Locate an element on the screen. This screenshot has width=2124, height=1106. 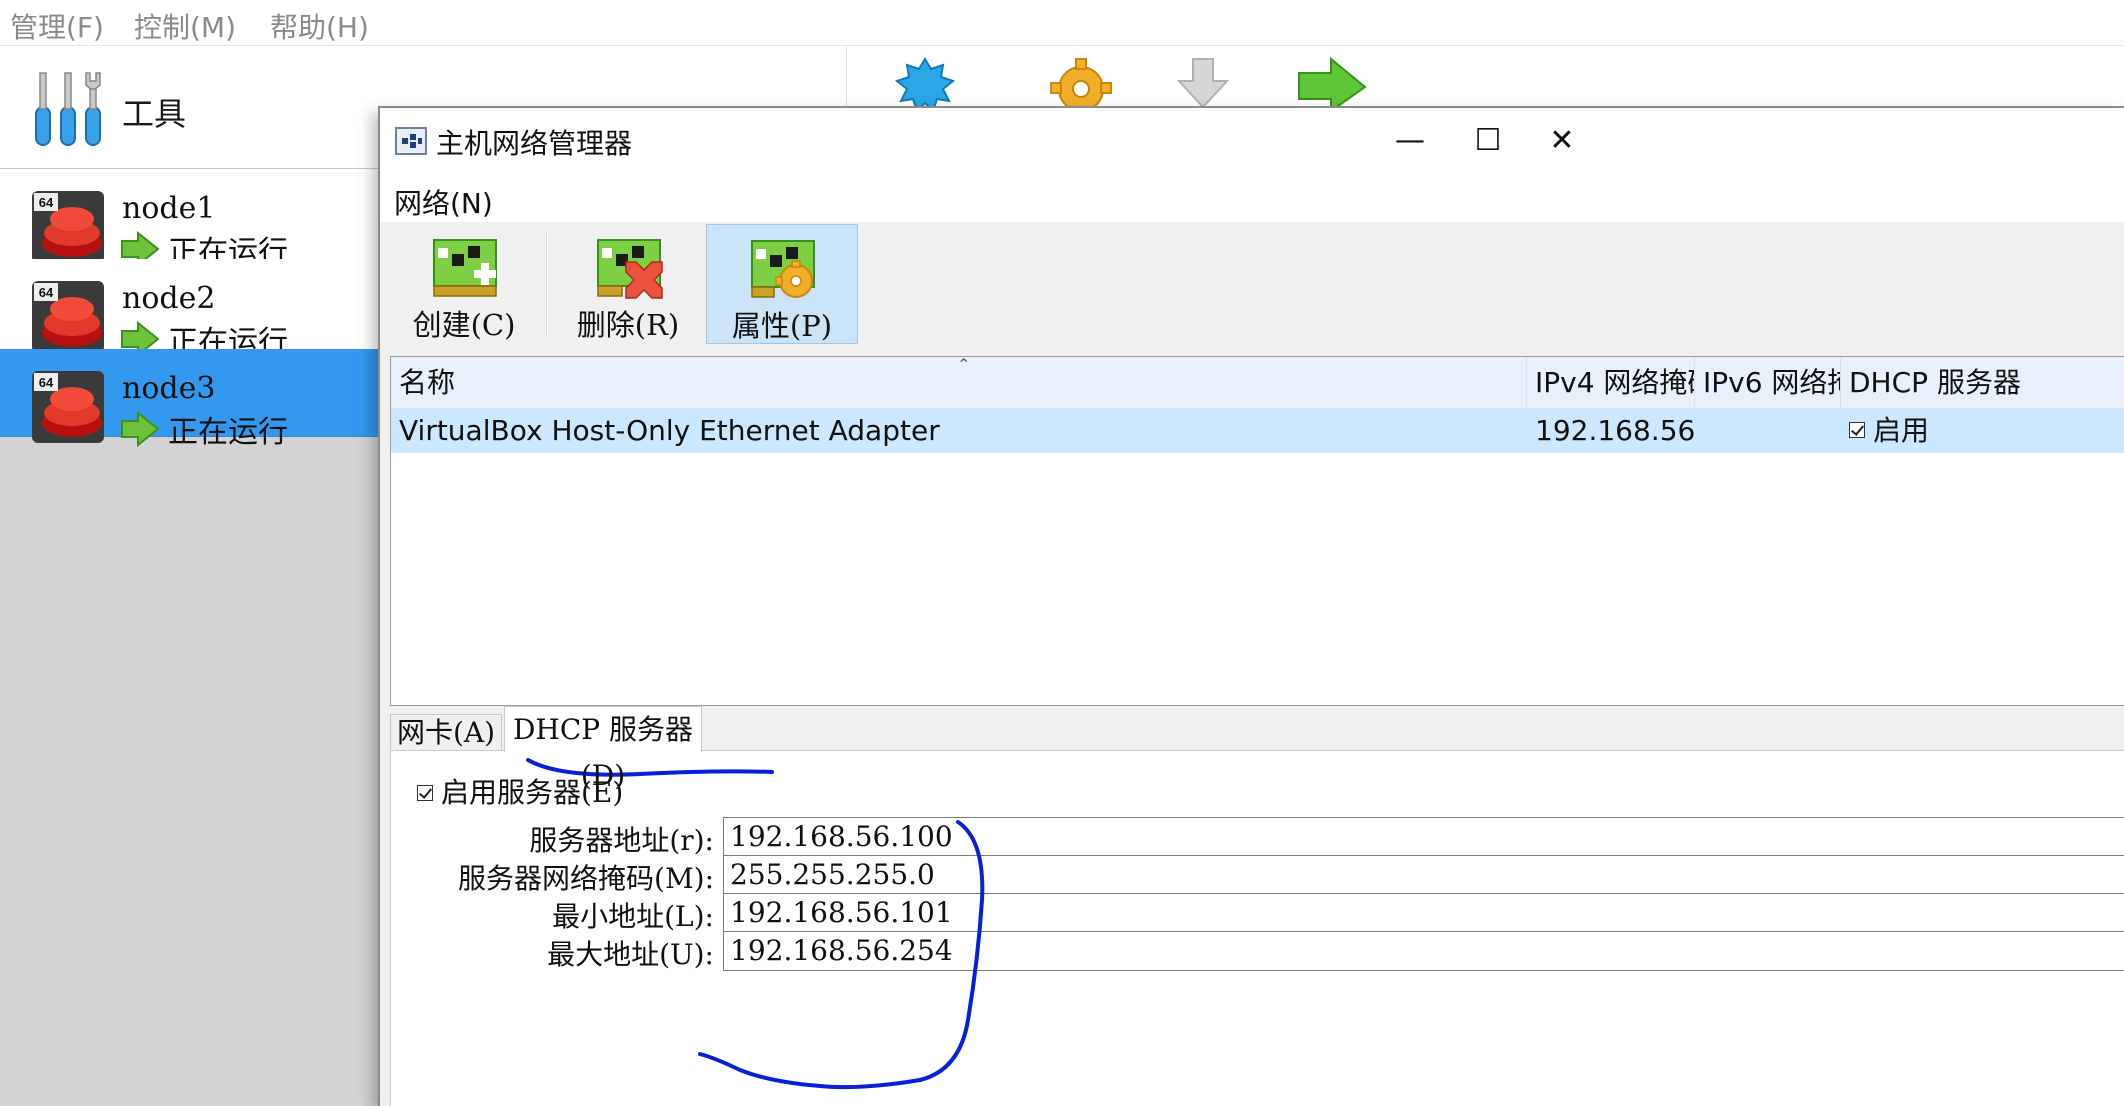
minimize-button: — is located at coordinates (1410, 142).